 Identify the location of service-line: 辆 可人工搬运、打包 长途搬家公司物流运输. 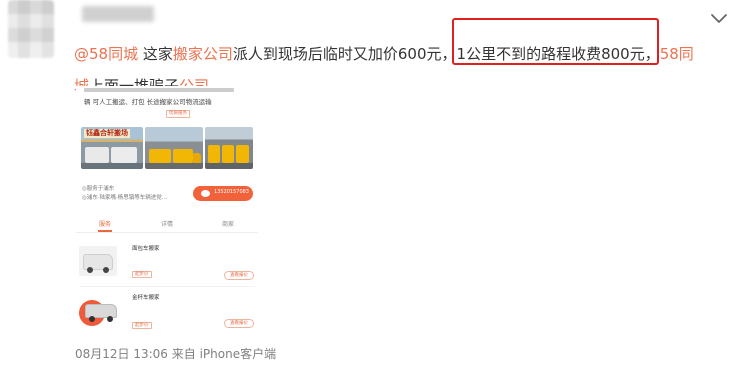
(148, 102).